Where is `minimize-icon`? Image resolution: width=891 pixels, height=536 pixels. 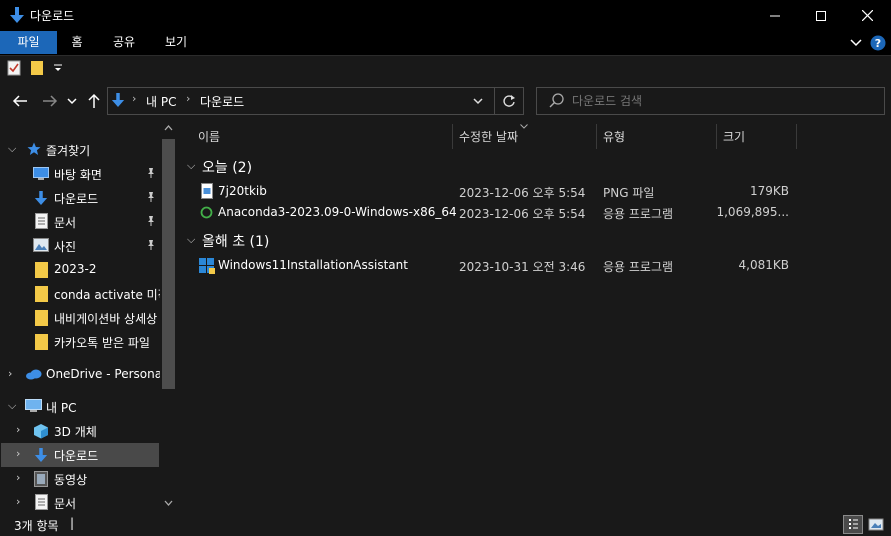 minimize-icon is located at coordinates (775, 15).